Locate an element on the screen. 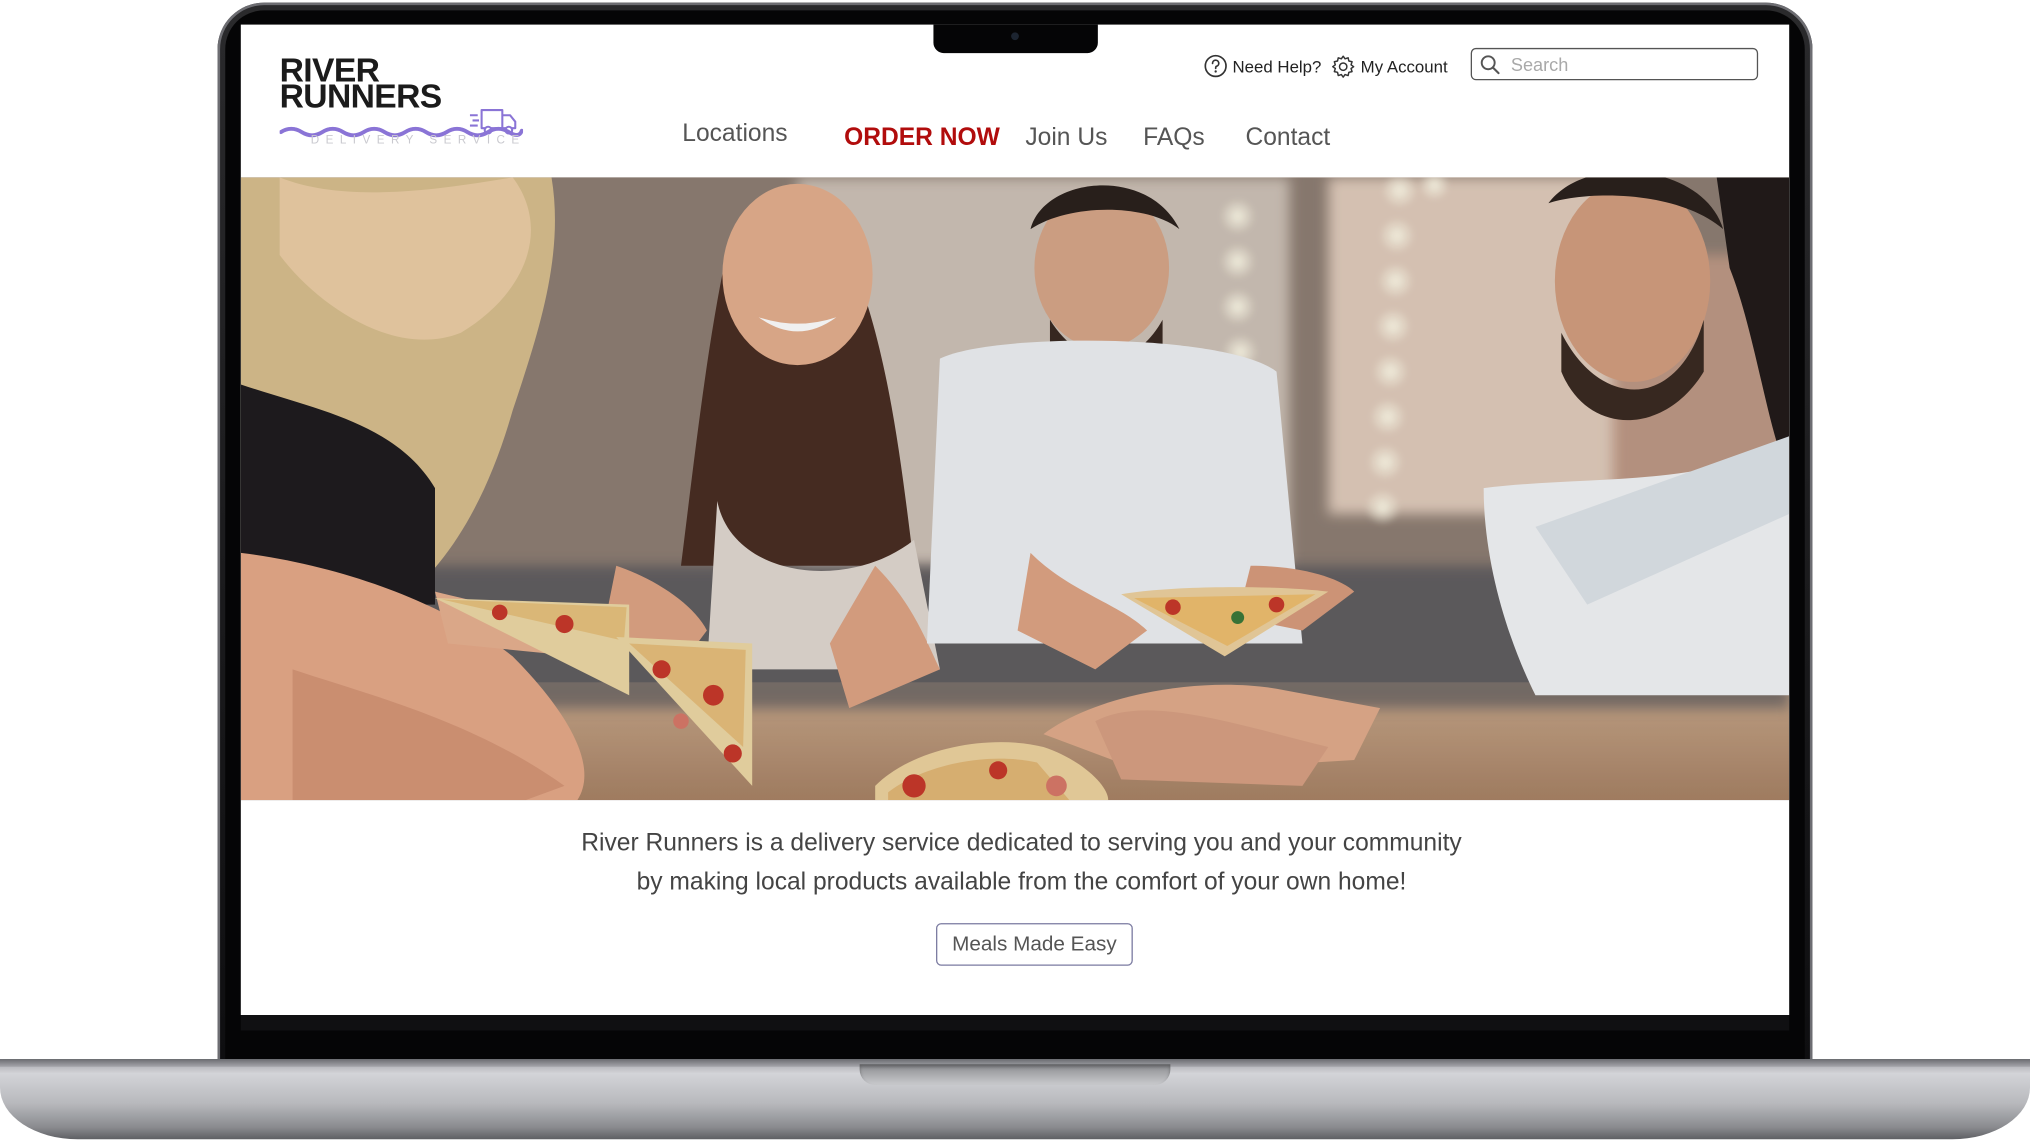 The image size is (2030, 1144). gear-icon is located at coordinates (1343, 66).